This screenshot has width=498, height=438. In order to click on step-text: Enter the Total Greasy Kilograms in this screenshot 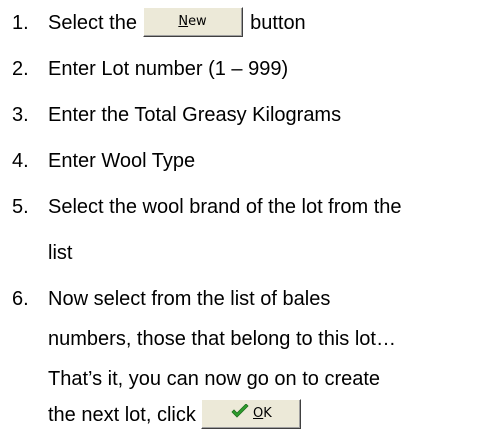, I will do `click(195, 115)`.